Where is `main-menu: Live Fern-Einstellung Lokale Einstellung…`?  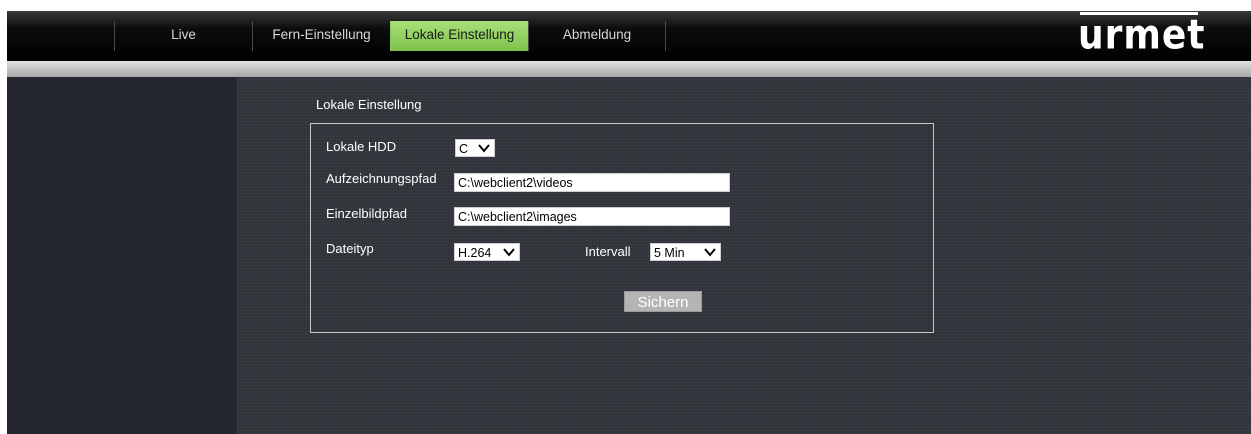 main-menu: Live Fern-Einstellung Lokale Einstellung… is located at coordinates (390, 36).